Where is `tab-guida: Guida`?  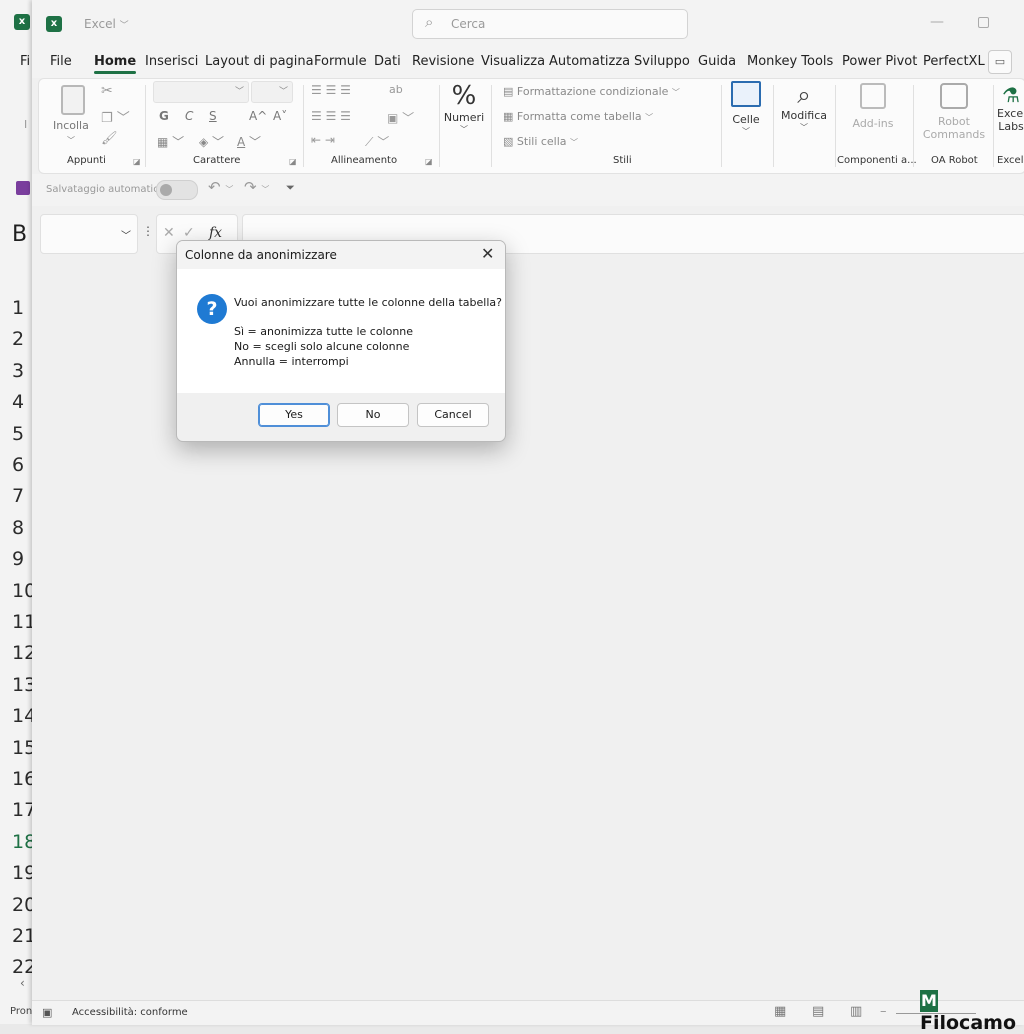 tab-guida: Guida is located at coordinates (717, 61).